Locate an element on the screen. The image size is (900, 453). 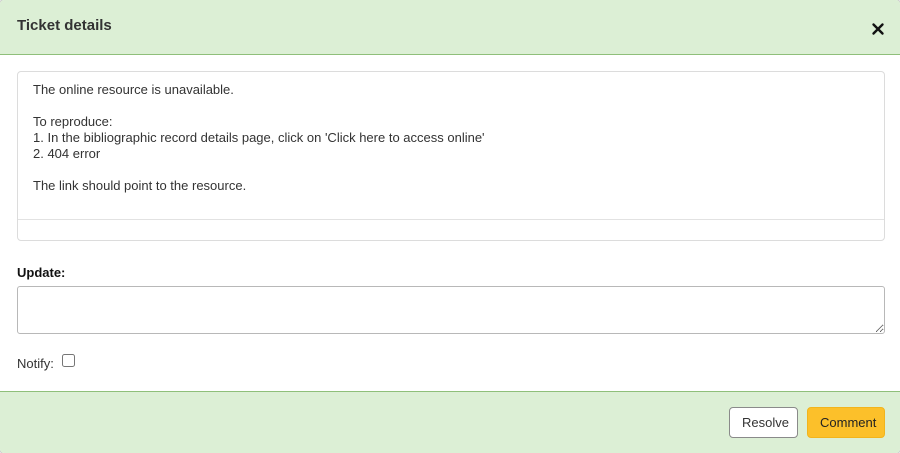
ticket-line: 2. 404 error is located at coordinates (67, 153).